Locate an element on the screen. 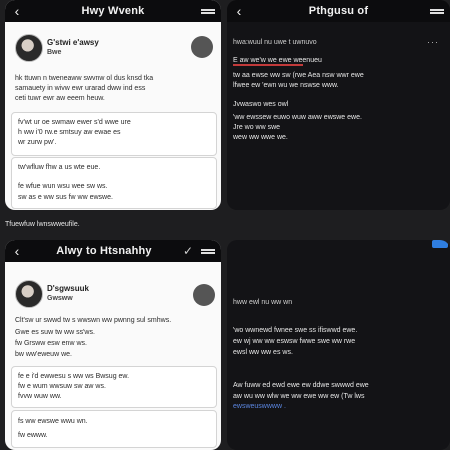  post-text-line: Jvwaswo wes owl is located at coordinates (261, 104).